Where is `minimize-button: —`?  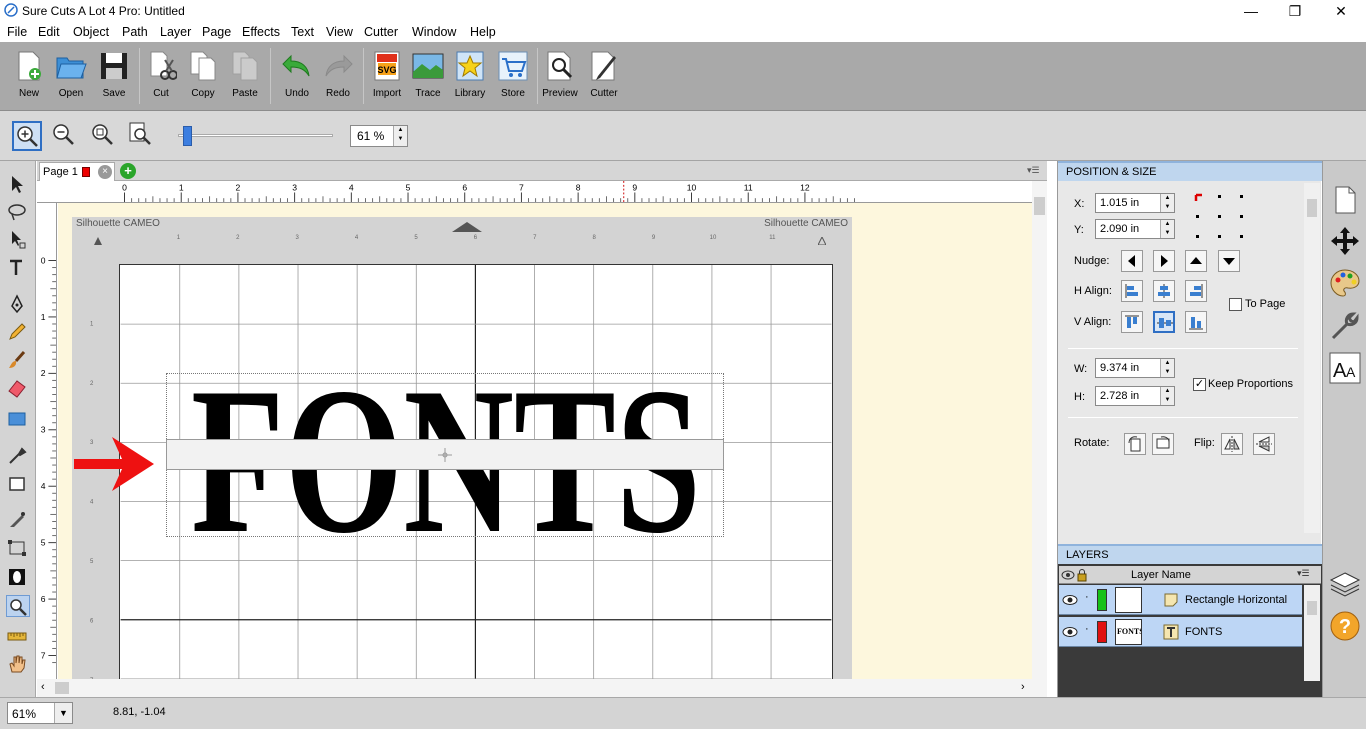 minimize-button: — is located at coordinates (1251, 11).